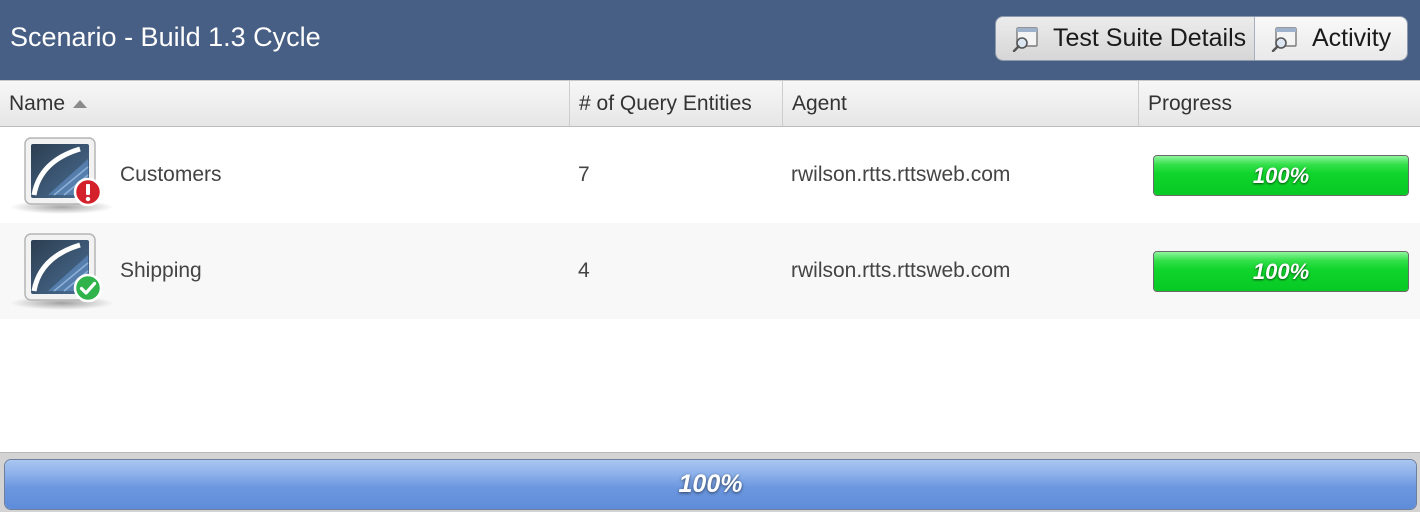 The width and height of the screenshot is (1420, 512). What do you see at coordinates (171, 174) in the screenshot?
I see `row-name: Customers` at bounding box center [171, 174].